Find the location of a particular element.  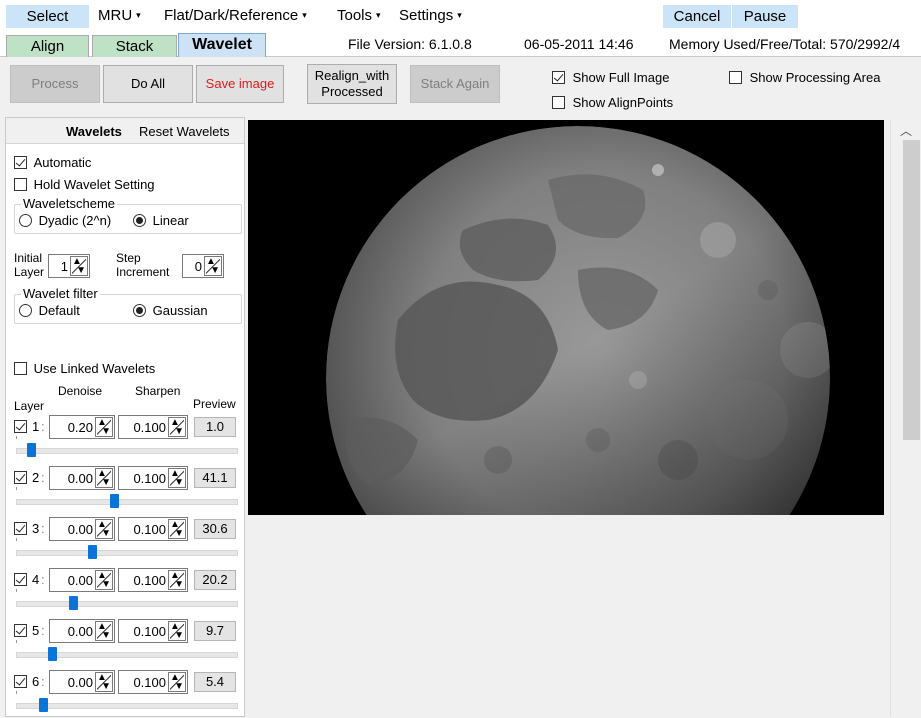

linear-radio: Linear is located at coordinates (161, 220).